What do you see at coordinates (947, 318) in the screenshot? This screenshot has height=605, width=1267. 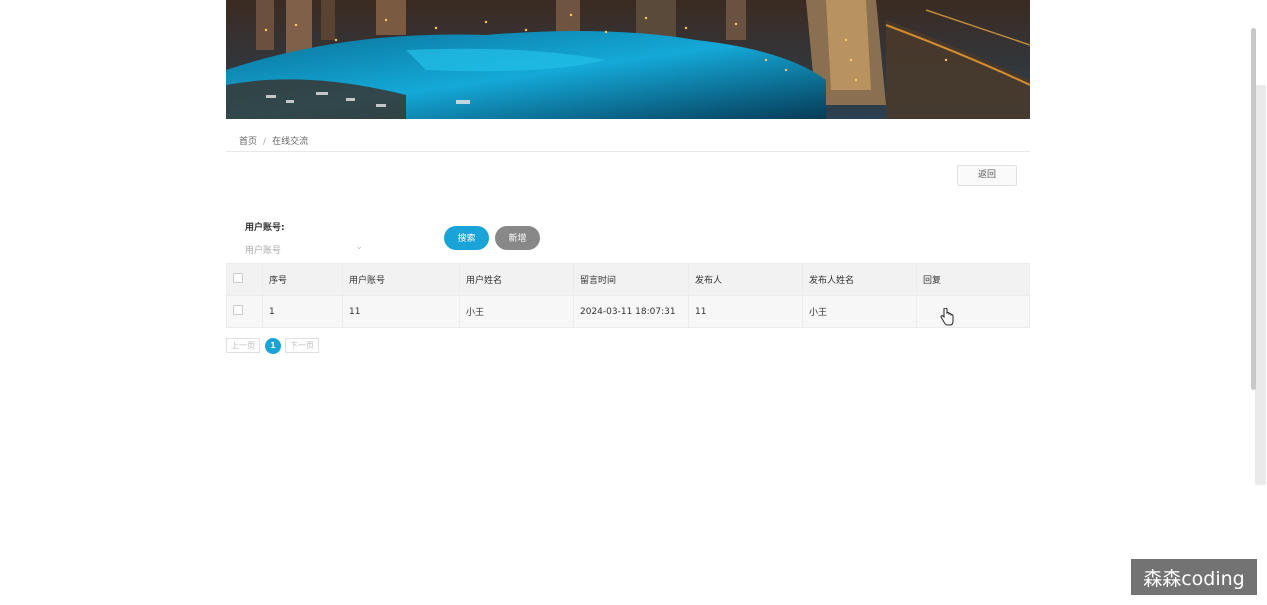 I see `hand-cursor-icon` at bounding box center [947, 318].